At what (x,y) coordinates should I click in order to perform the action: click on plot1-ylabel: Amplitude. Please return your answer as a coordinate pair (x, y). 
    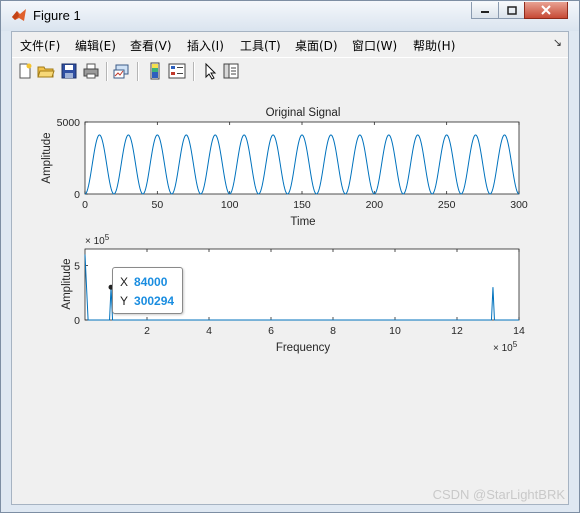
    Looking at the image, I should click on (47, 157).